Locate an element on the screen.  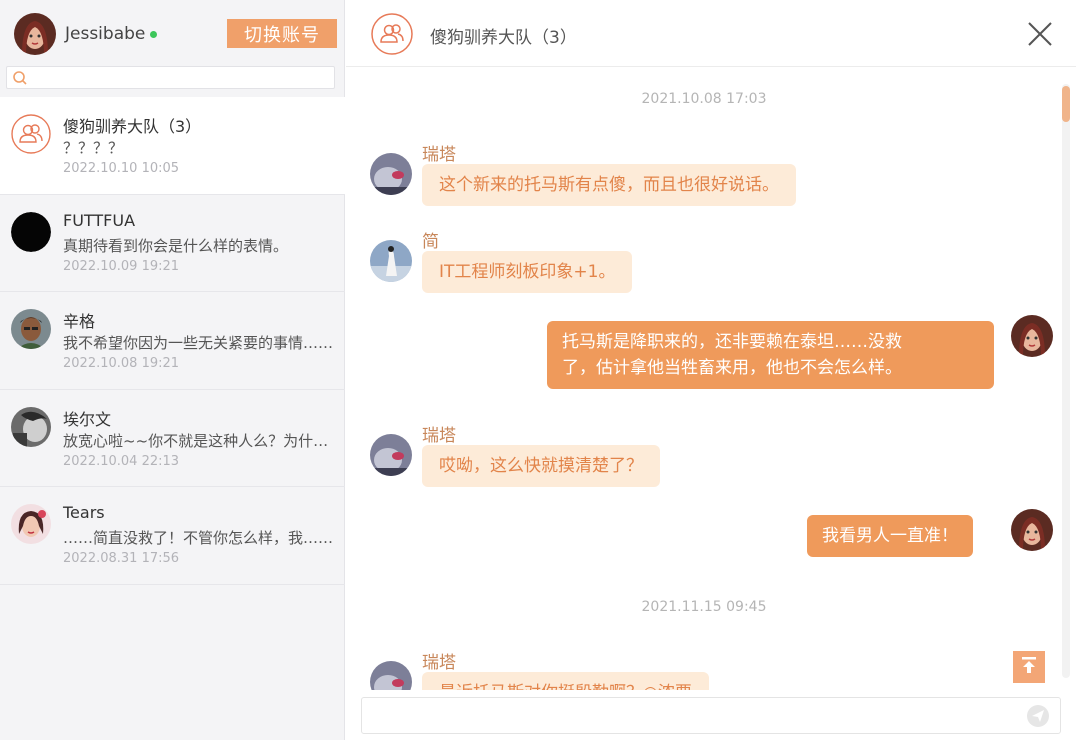
account-name: Jessibabe is located at coordinates (105, 34).